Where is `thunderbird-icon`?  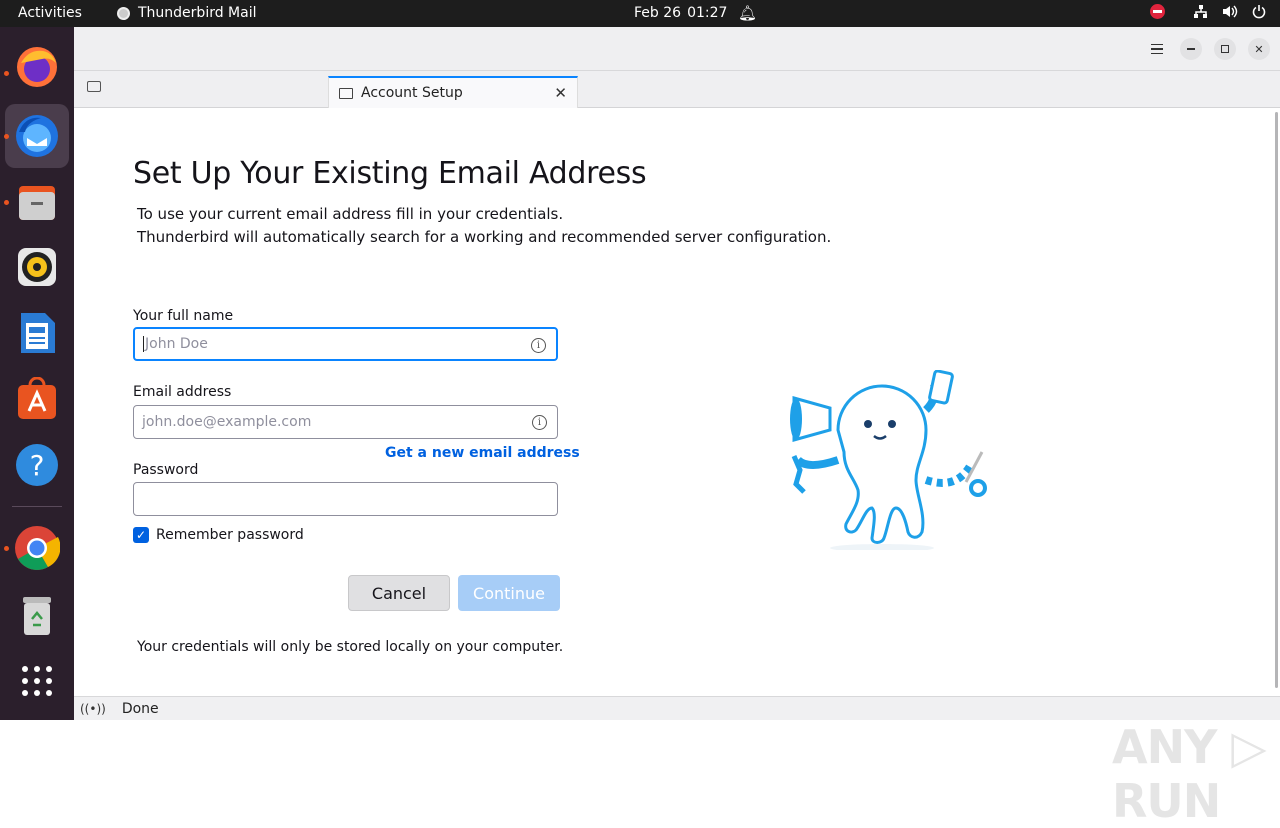
thunderbird-icon is located at coordinates (37, 136).